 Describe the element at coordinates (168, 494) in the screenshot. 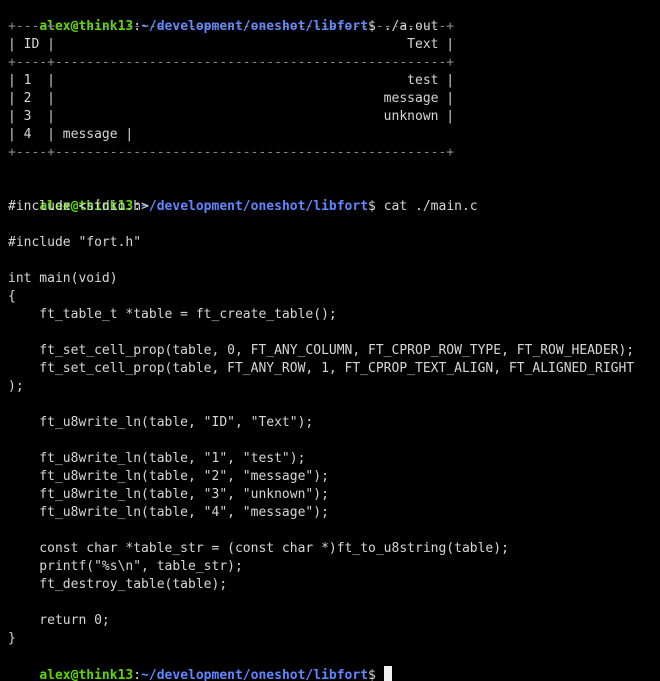

I see `source-line: ft_u8write_ln(table, "3", "unknown");` at that location.